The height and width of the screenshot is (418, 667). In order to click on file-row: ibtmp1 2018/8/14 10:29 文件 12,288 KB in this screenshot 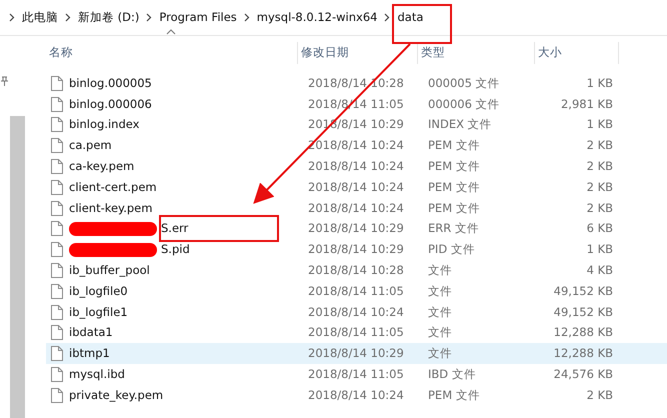, I will do `click(356, 353)`.